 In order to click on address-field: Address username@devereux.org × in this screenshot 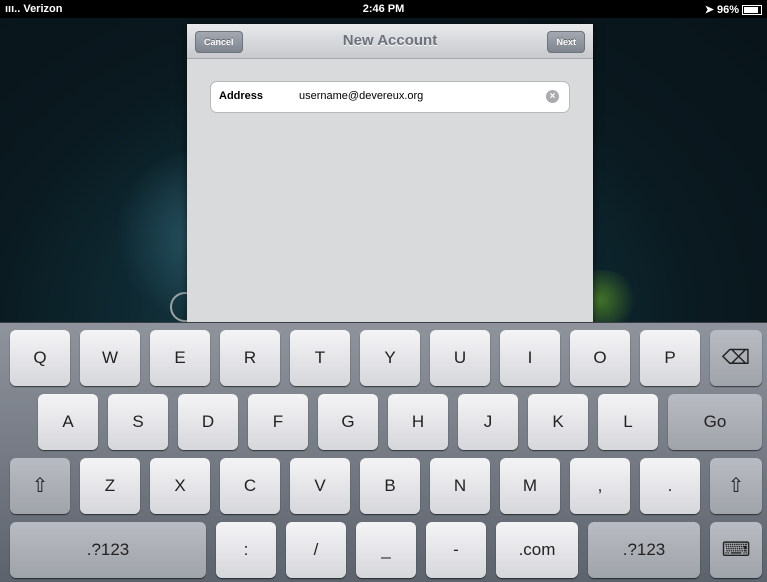, I will do `click(390, 97)`.